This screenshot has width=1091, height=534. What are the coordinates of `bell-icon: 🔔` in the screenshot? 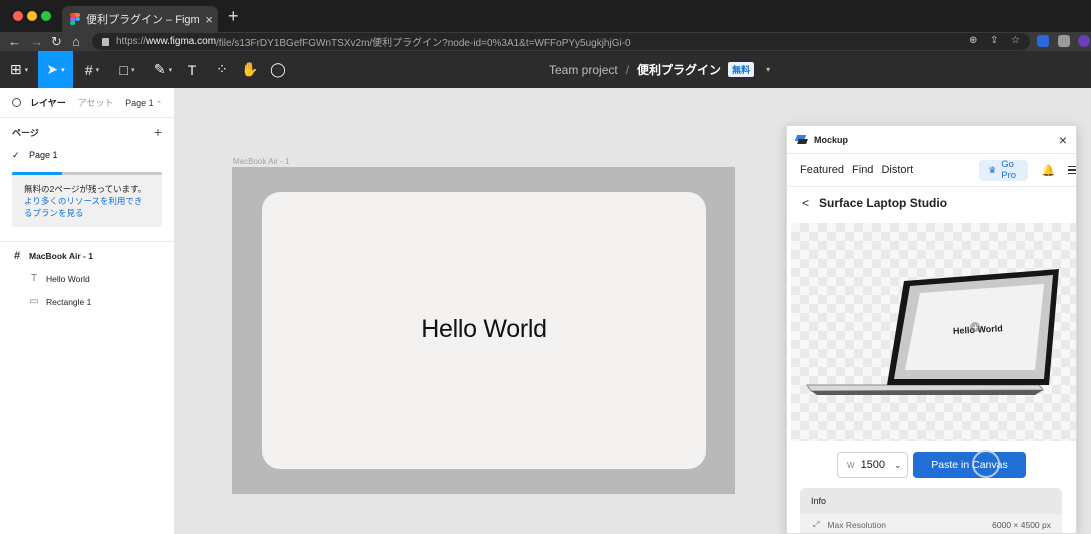 It's located at (1049, 170).